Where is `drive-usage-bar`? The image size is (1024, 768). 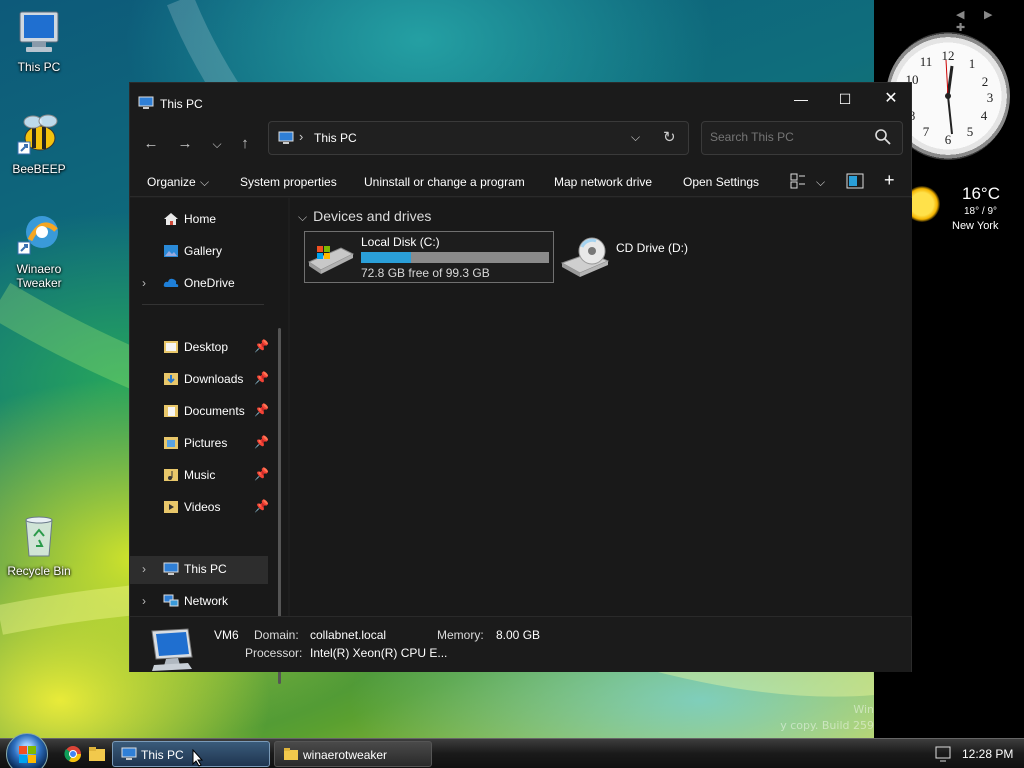
drive-usage-bar is located at coordinates (455, 257).